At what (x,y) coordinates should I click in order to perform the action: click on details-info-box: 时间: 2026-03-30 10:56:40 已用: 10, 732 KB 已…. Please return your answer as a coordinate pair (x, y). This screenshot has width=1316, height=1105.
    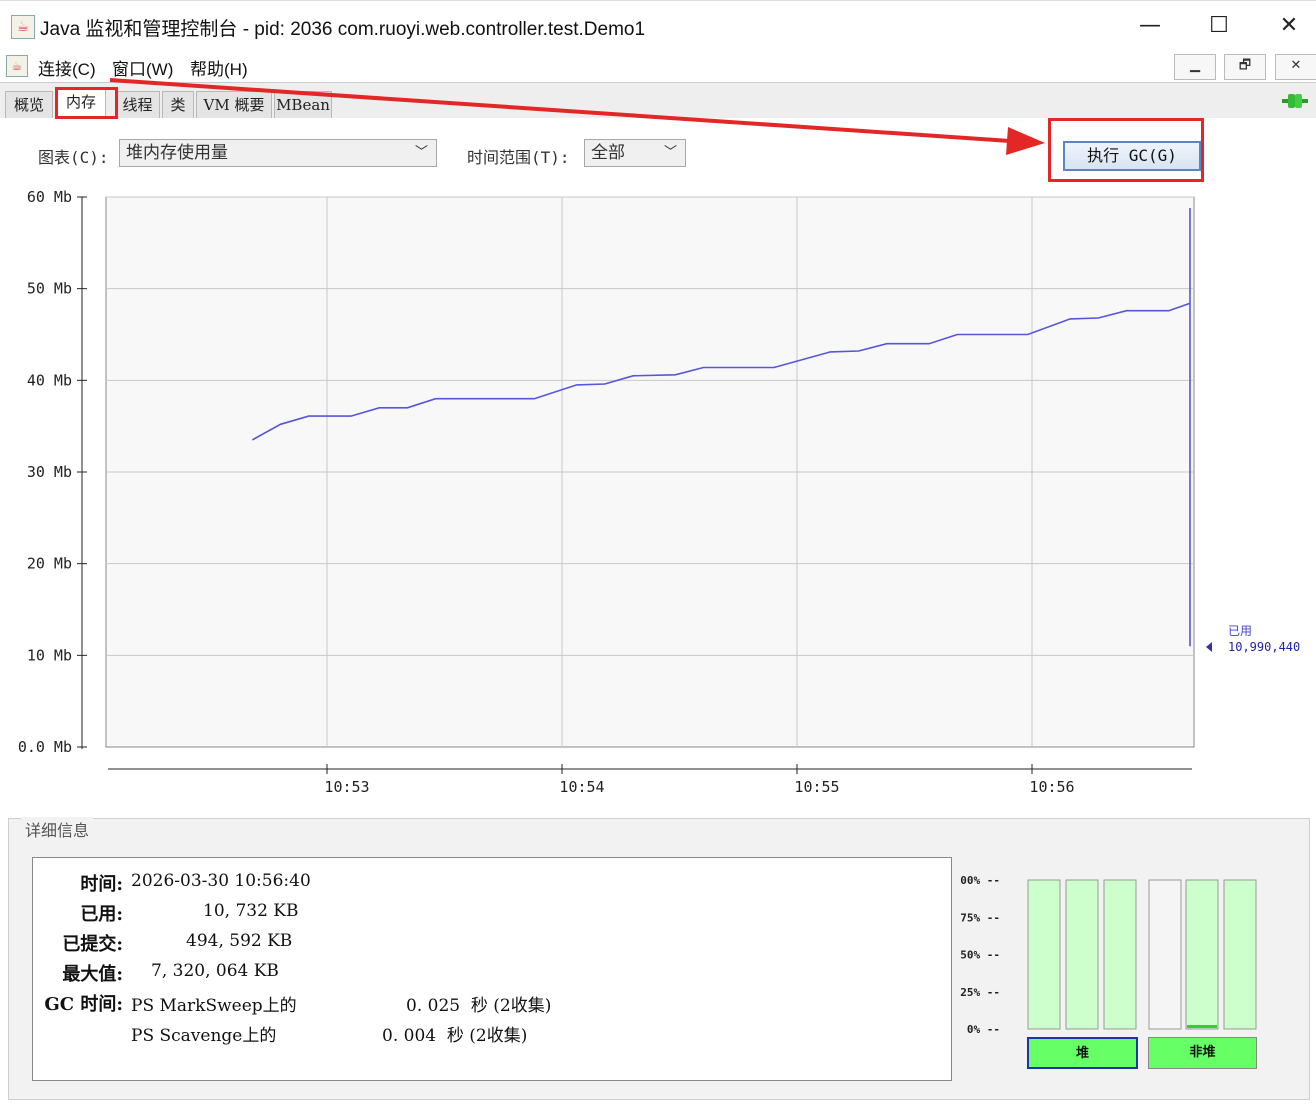
    Looking at the image, I should click on (492, 969).